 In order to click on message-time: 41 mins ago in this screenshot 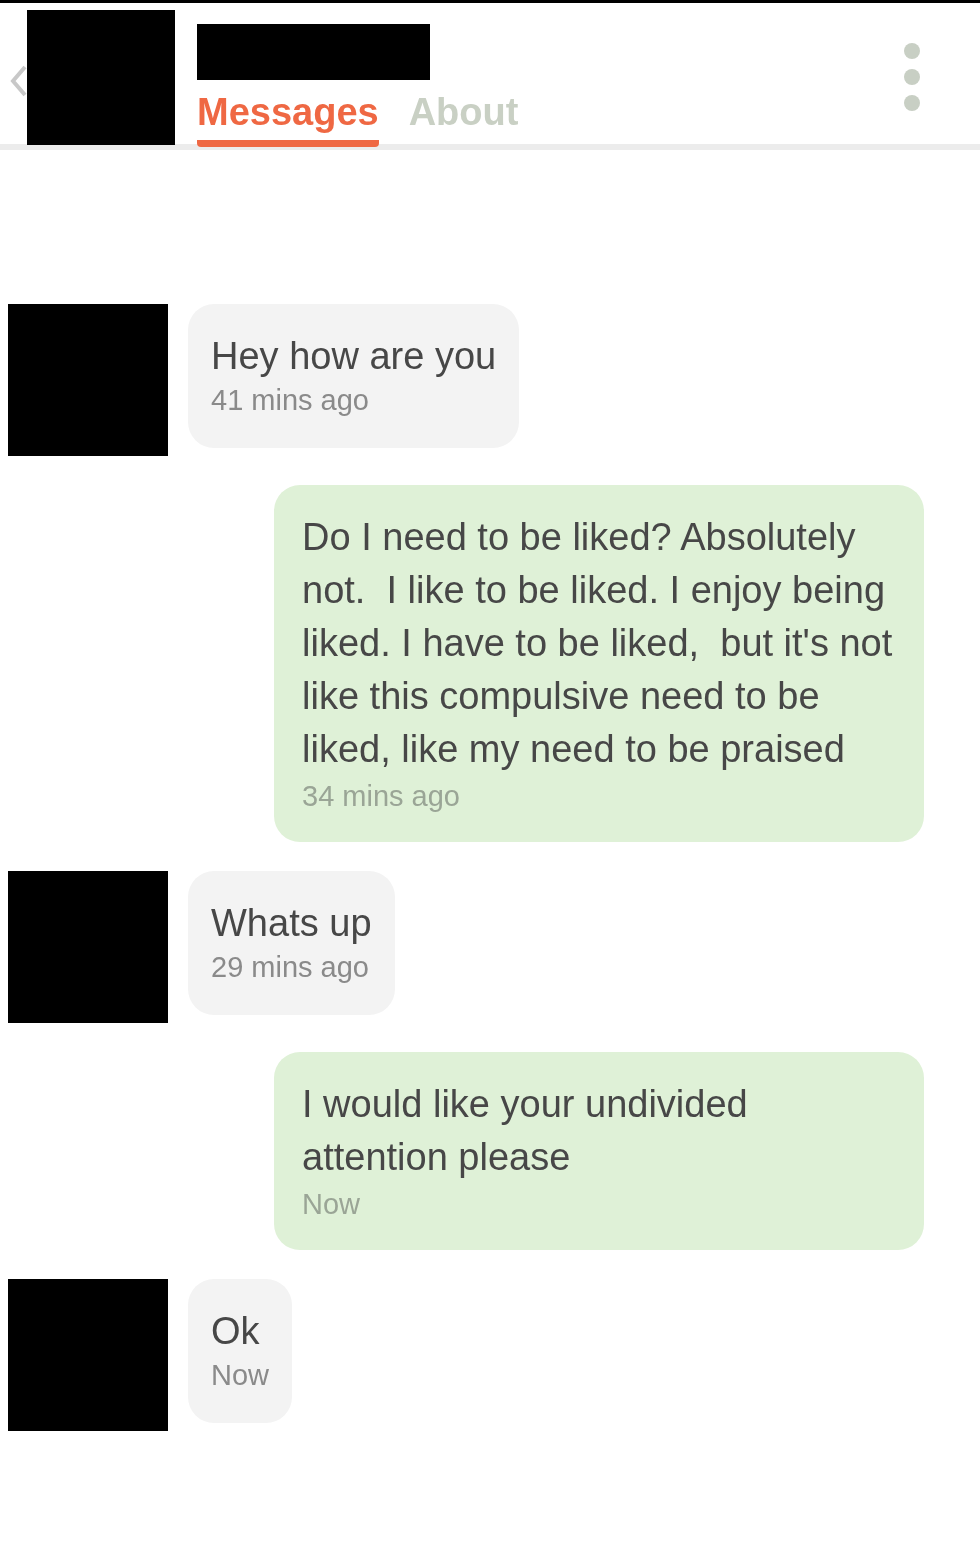, I will do `click(290, 400)`.